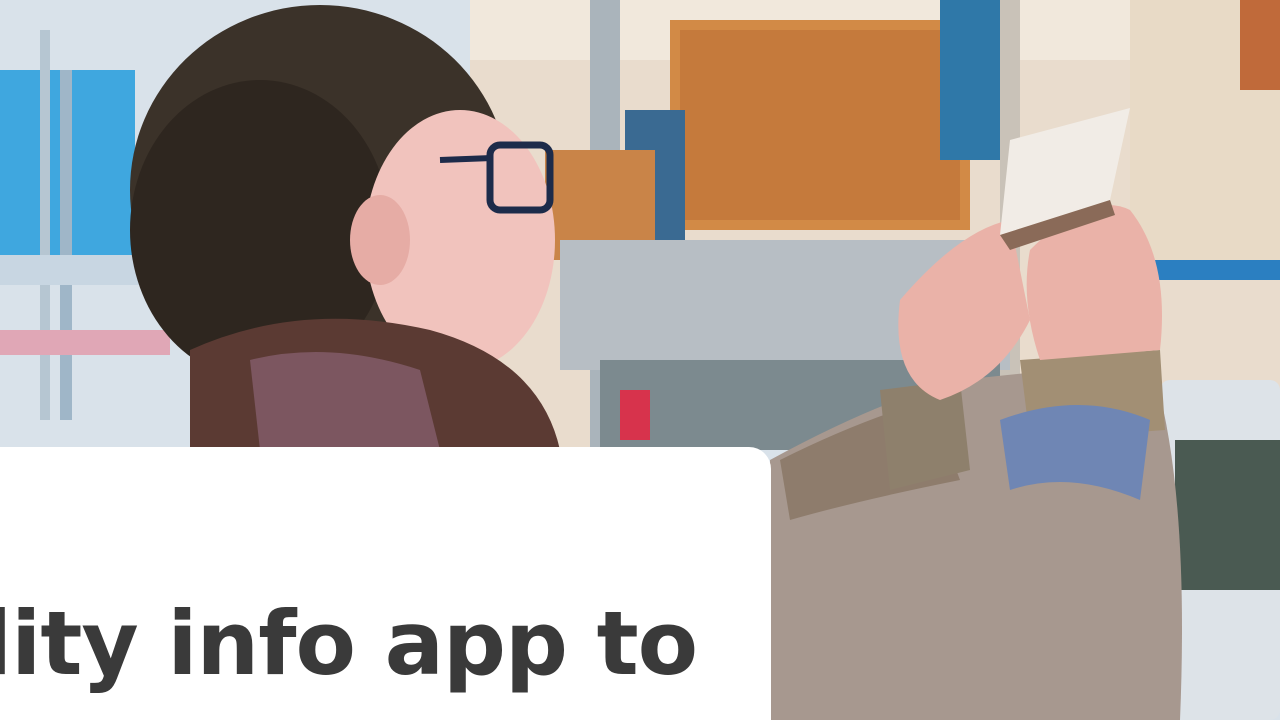  What do you see at coordinates (349, 644) in the screenshot?
I see `article-headline: lity info app to` at bounding box center [349, 644].